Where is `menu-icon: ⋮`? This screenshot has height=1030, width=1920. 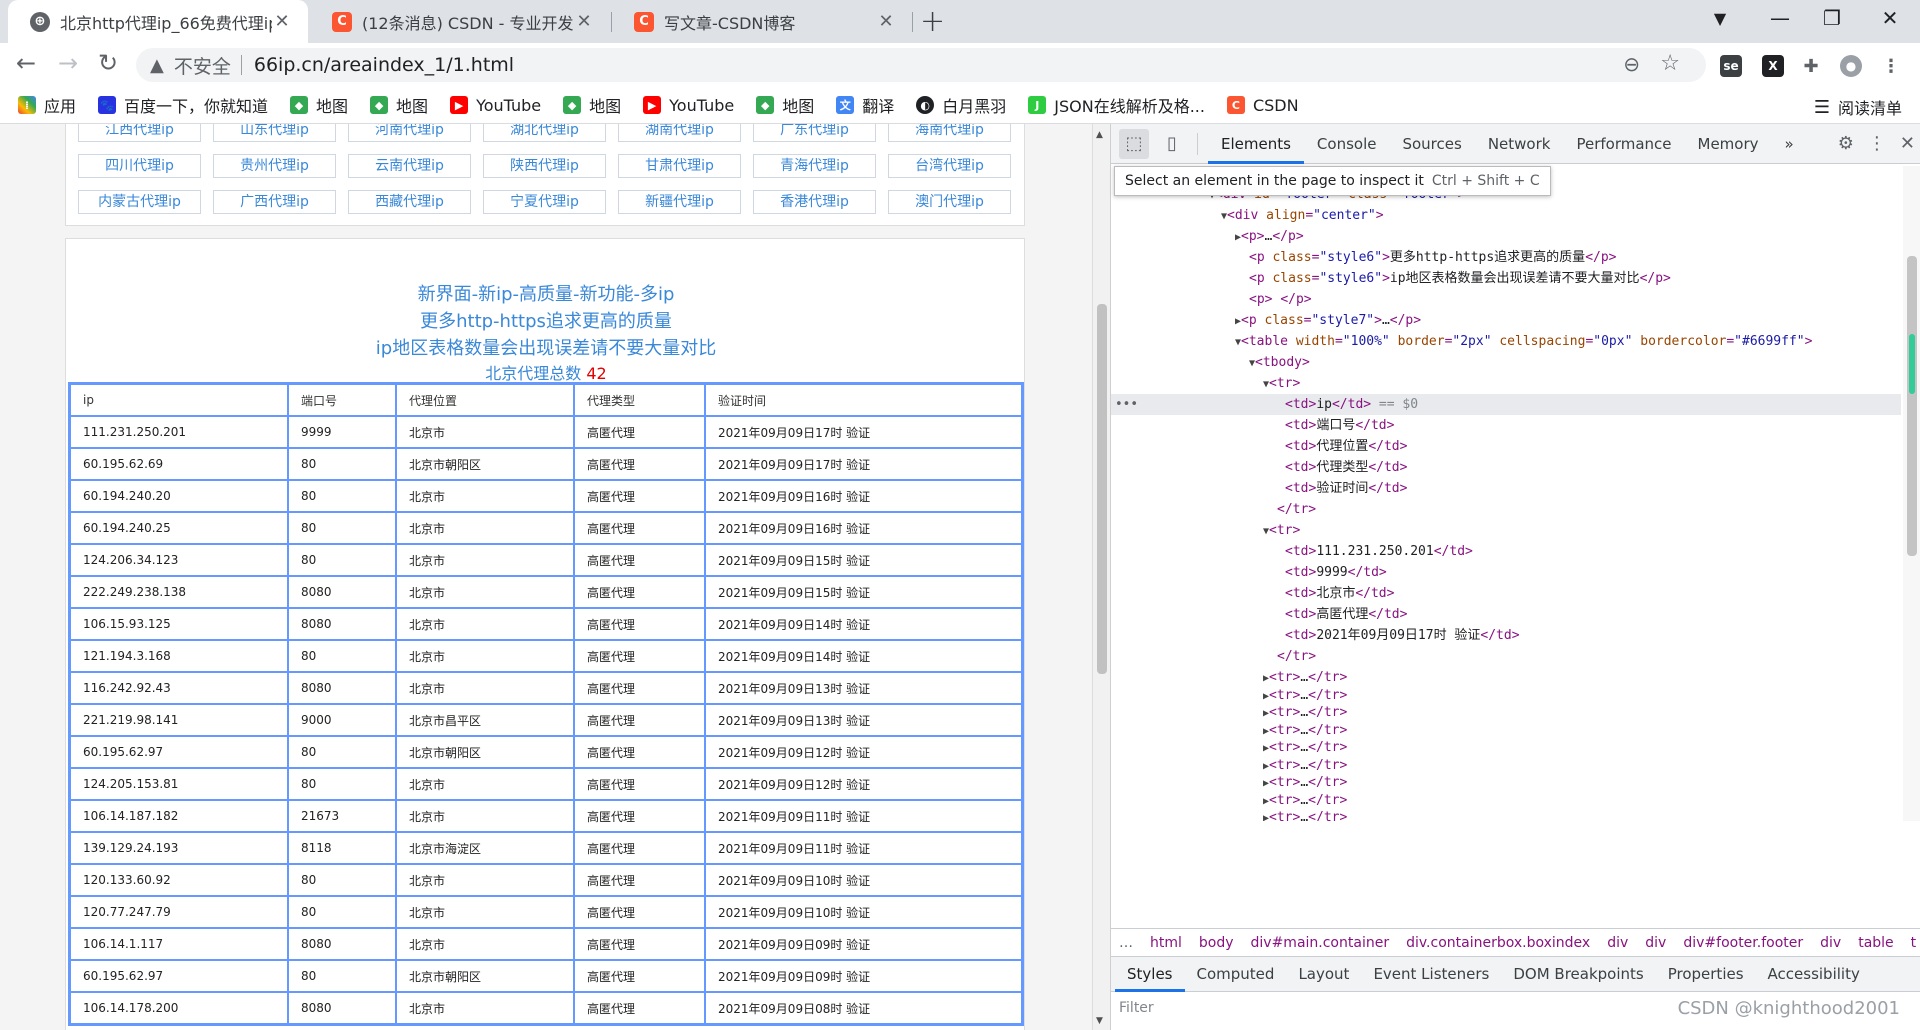 menu-icon: ⋮ is located at coordinates (1891, 66).